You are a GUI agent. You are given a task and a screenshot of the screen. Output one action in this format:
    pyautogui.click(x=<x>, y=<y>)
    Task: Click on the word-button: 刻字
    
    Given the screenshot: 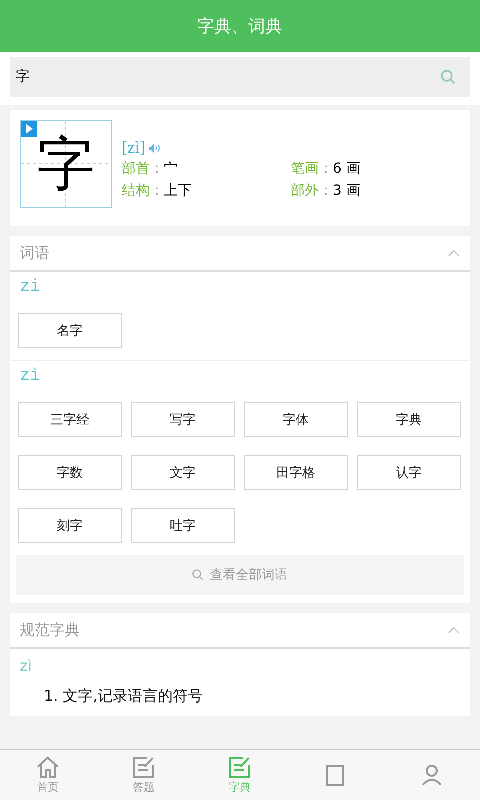 What is the action you would take?
    pyautogui.click(x=70, y=525)
    